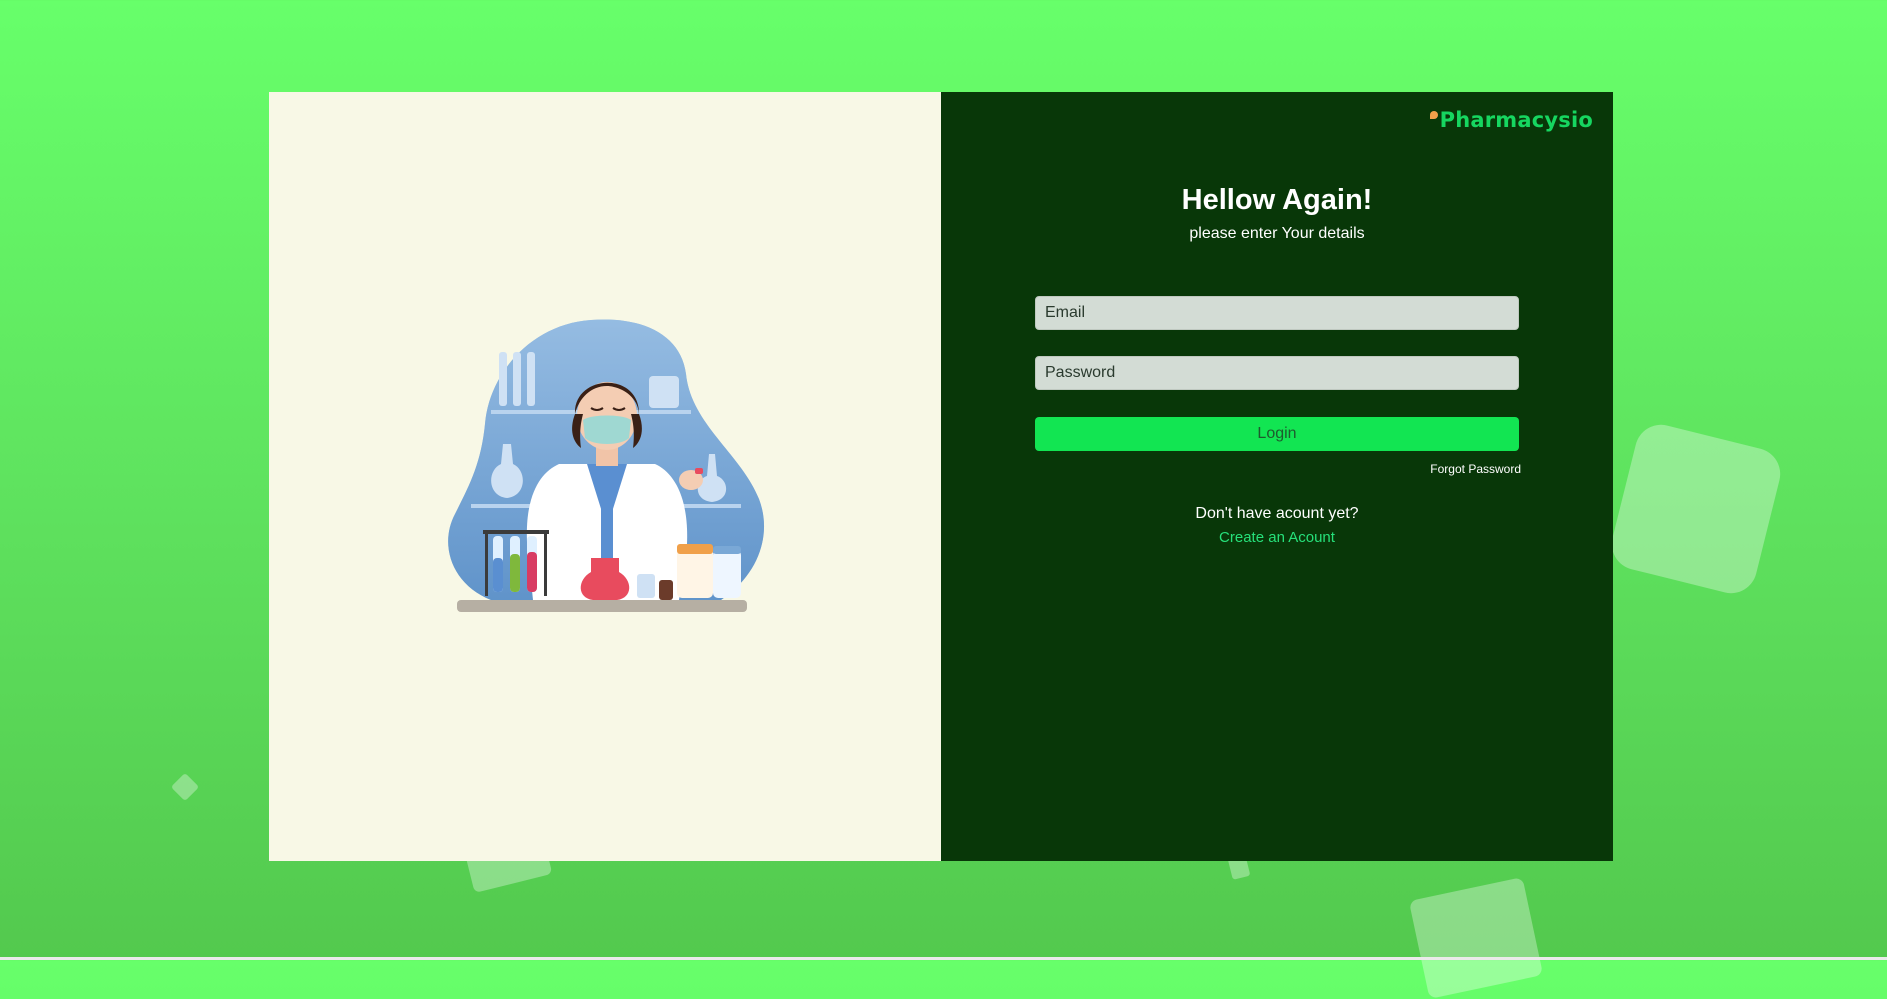 Image resolution: width=1887 pixels, height=999 pixels. What do you see at coordinates (1277, 200) in the screenshot?
I see `page-title: Hellow Again!` at bounding box center [1277, 200].